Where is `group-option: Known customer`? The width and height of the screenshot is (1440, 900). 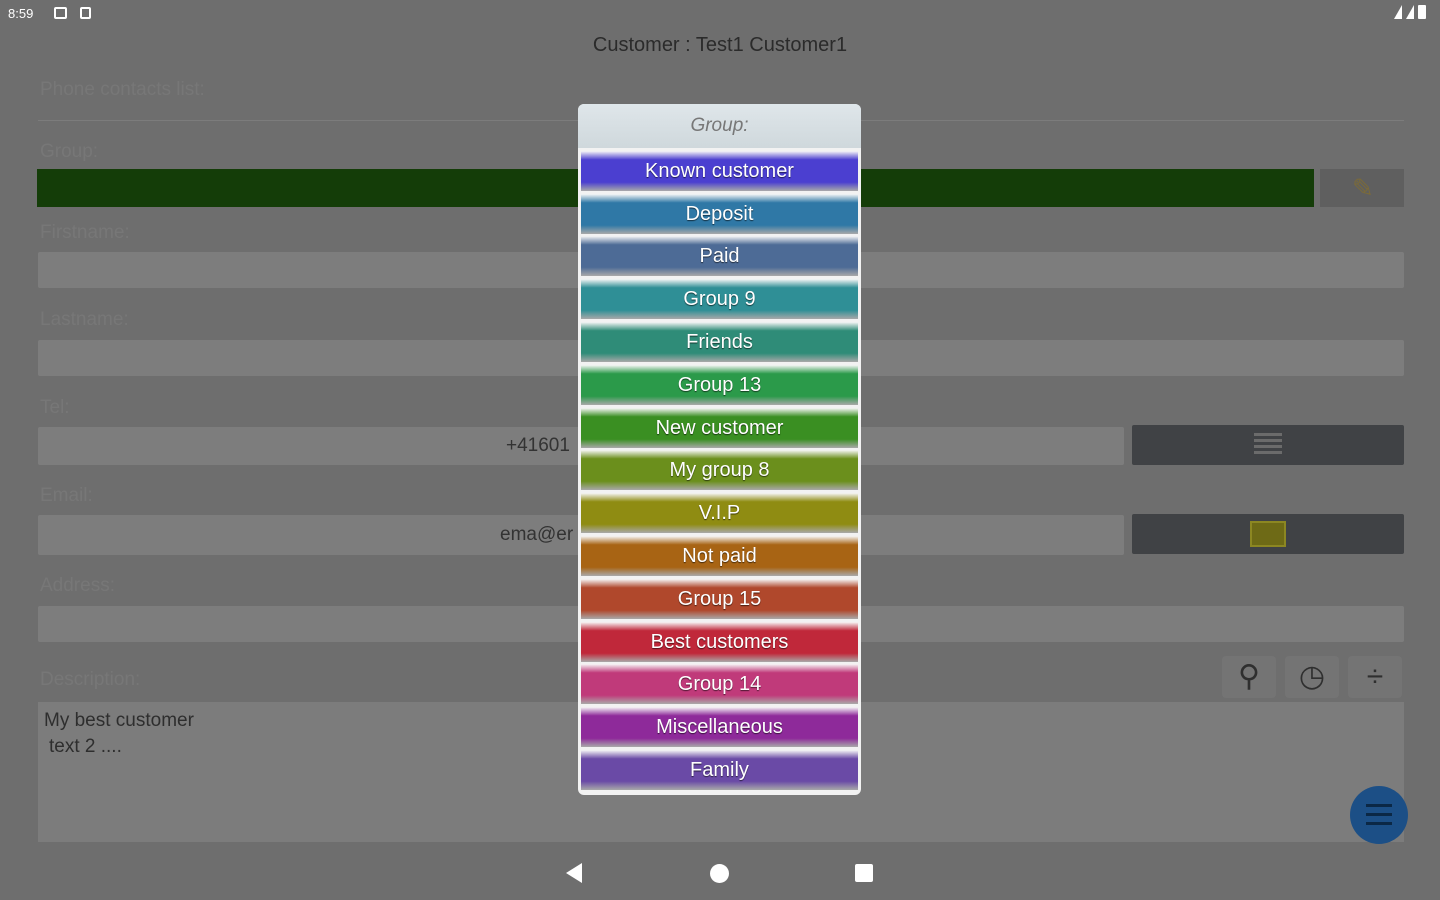 group-option: Known customer is located at coordinates (719, 170).